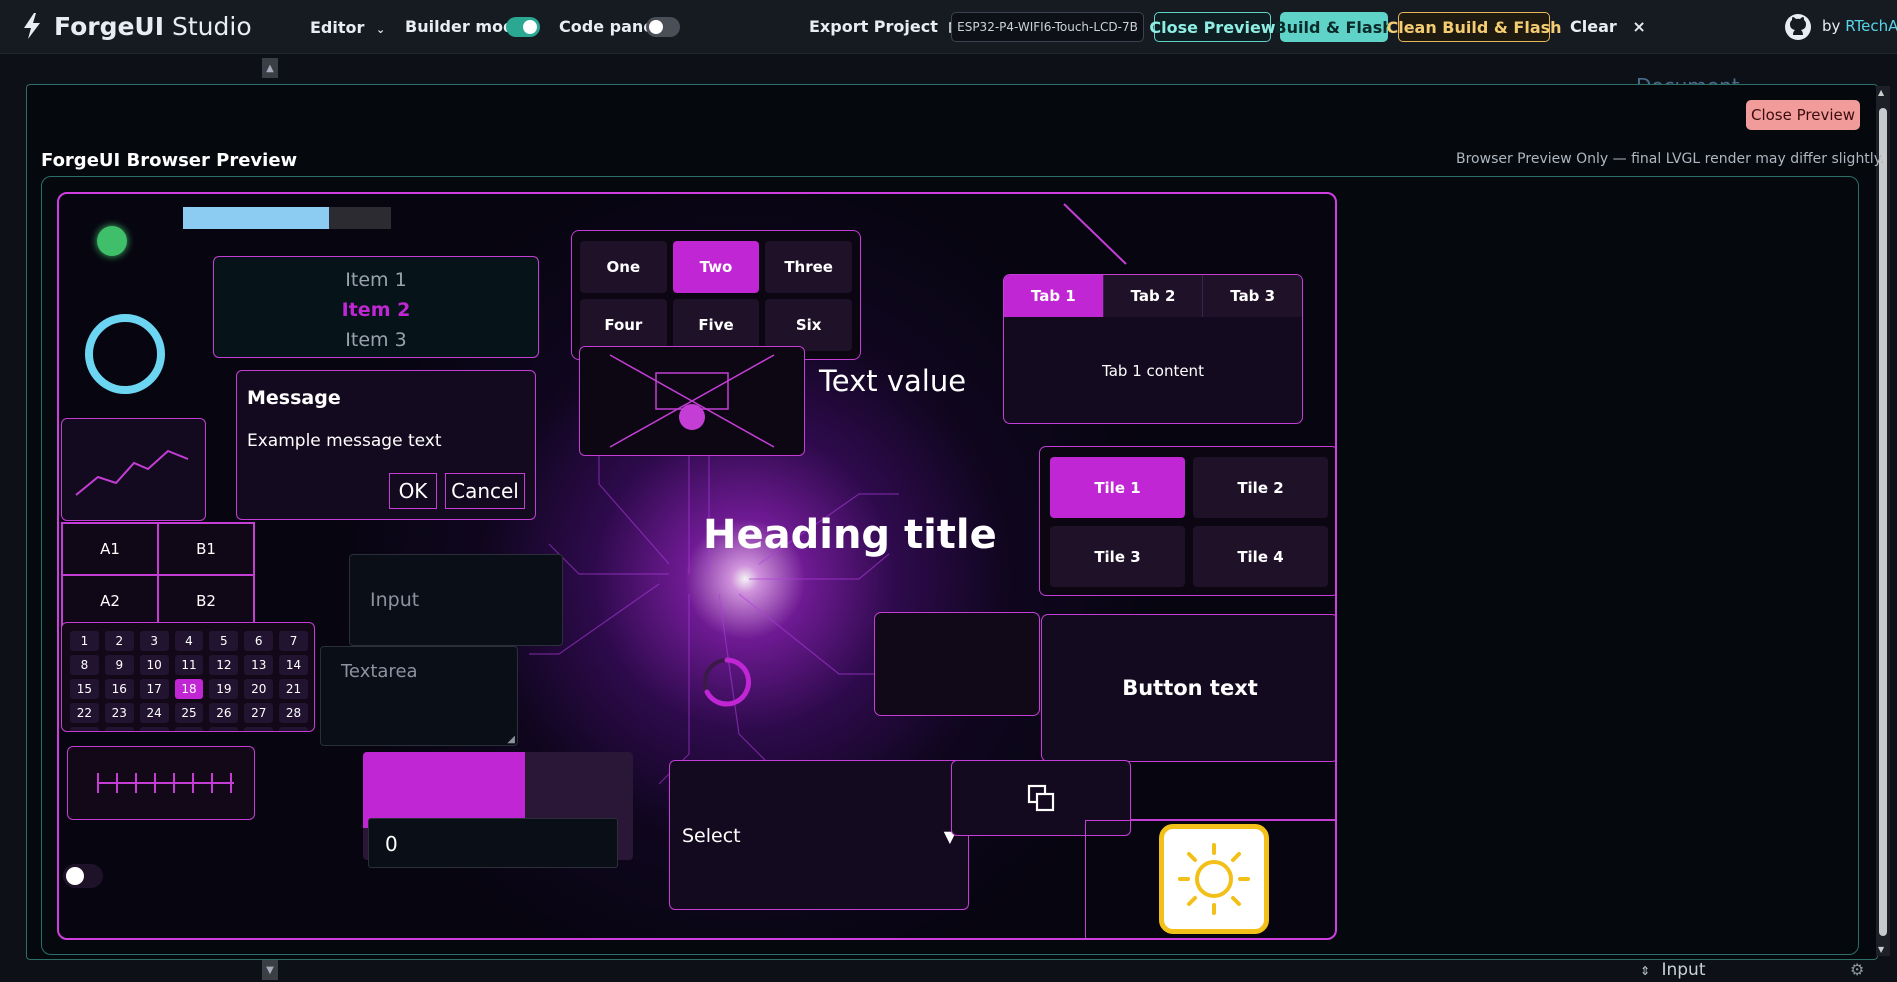 Image resolution: width=1897 pixels, height=982 pixels. Describe the element at coordinates (419, 696) in the screenshot. I see `textarea: Textarea ◢` at that location.